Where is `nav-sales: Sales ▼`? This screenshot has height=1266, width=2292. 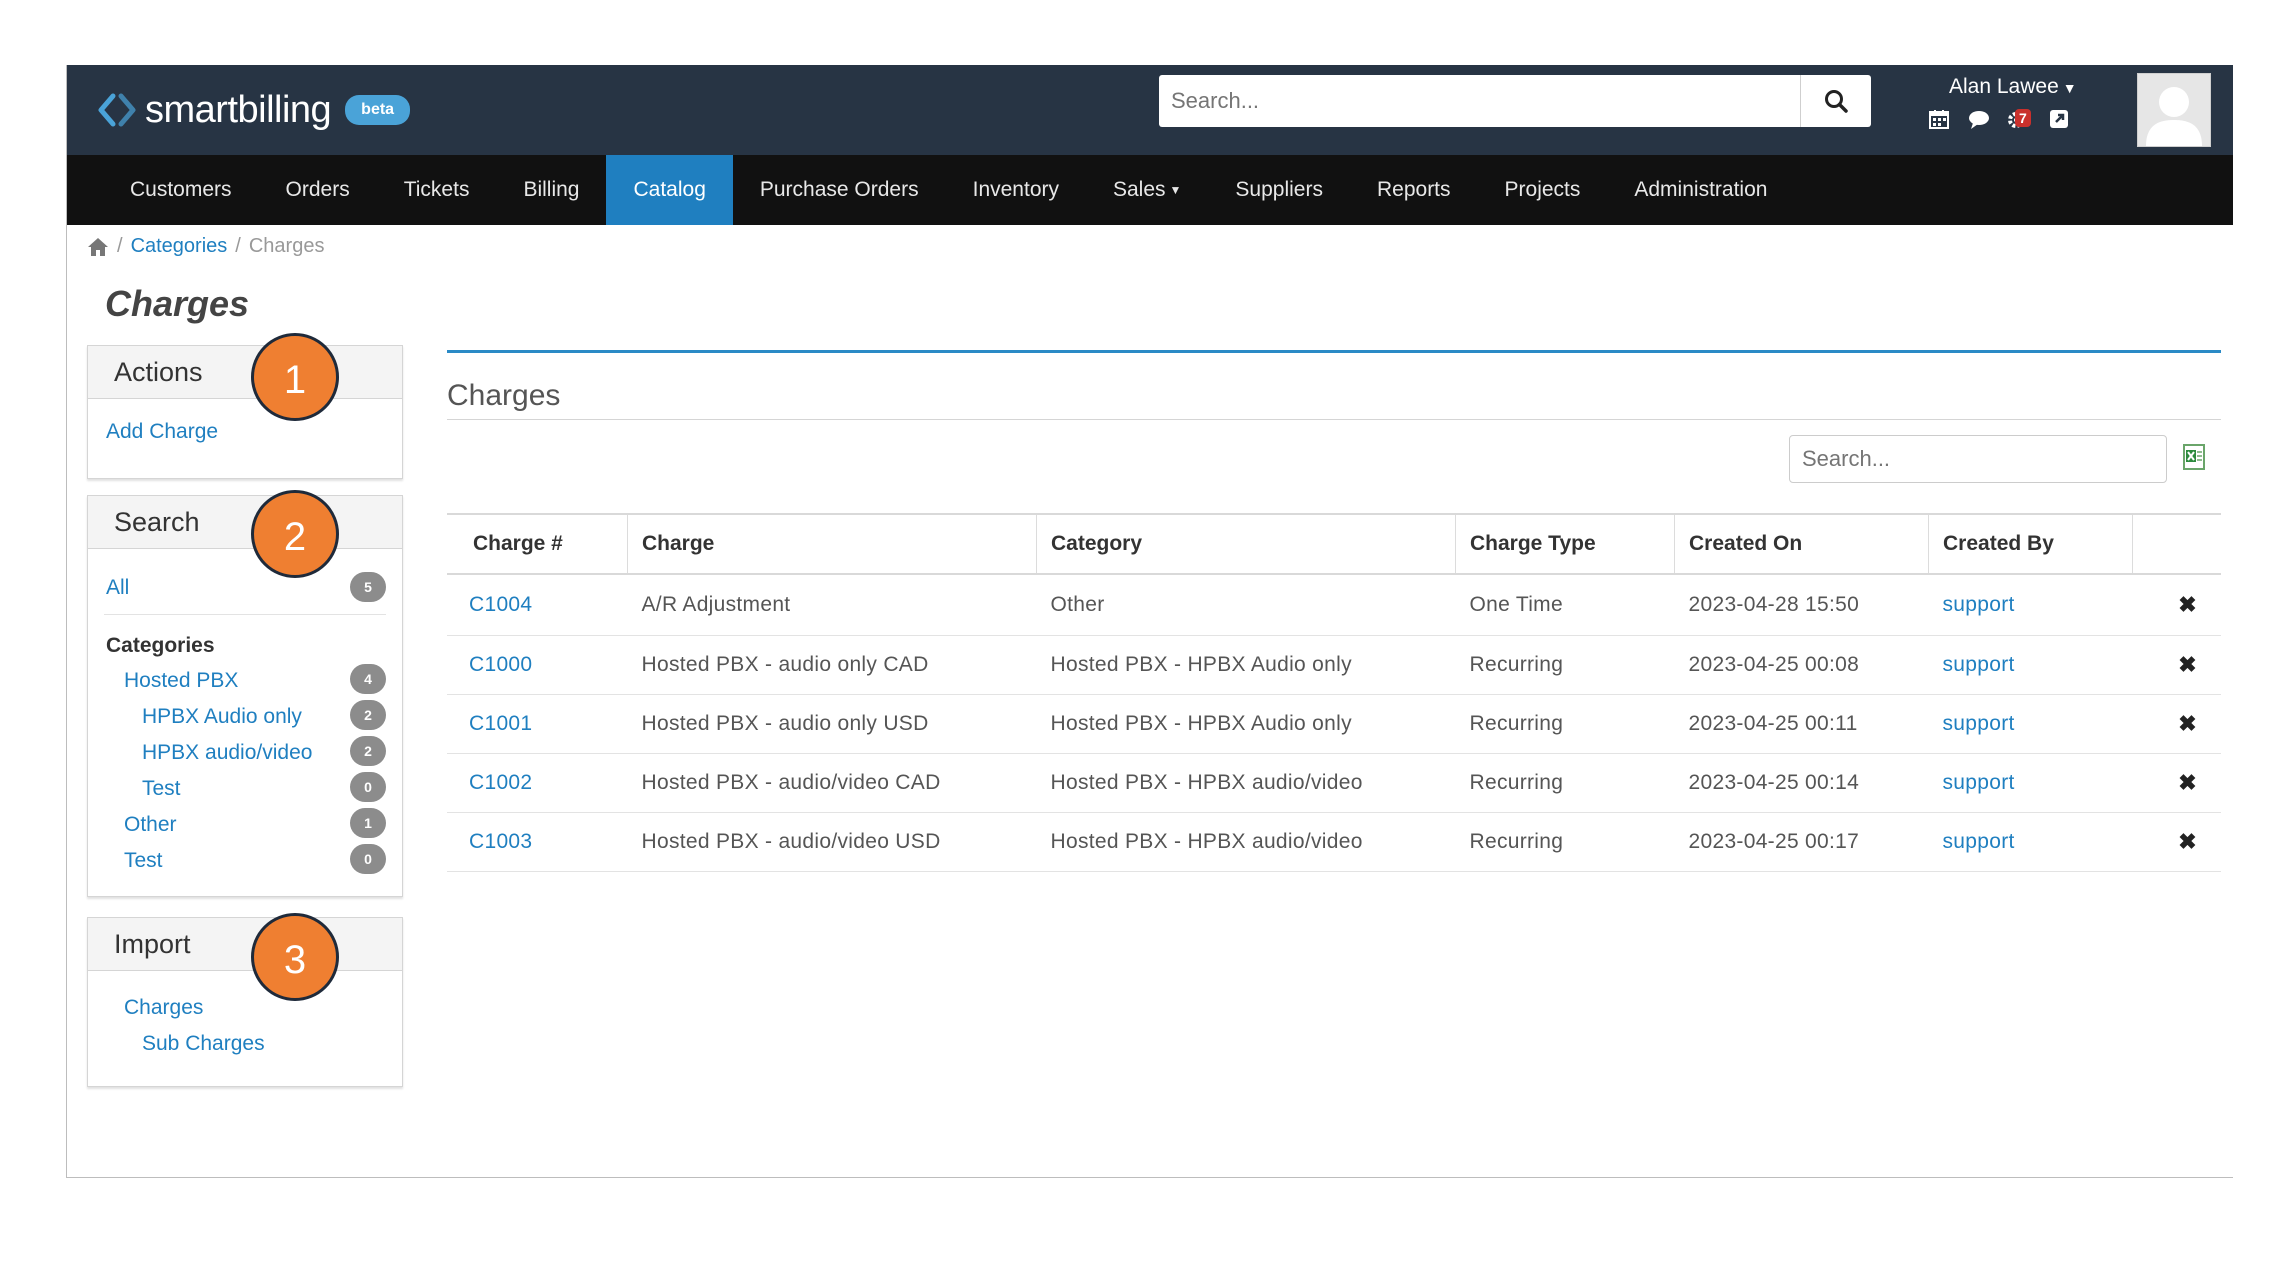 nav-sales: Sales ▼ is located at coordinates (1147, 190).